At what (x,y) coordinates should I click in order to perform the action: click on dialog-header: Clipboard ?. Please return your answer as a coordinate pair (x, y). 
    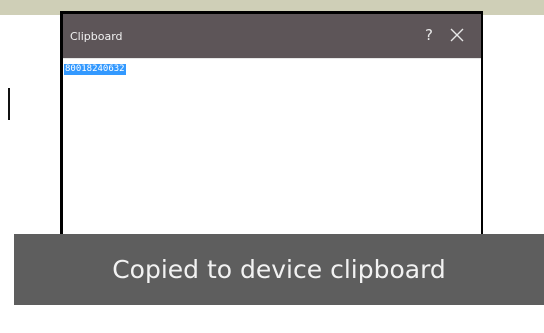
    Looking at the image, I should click on (272, 36).